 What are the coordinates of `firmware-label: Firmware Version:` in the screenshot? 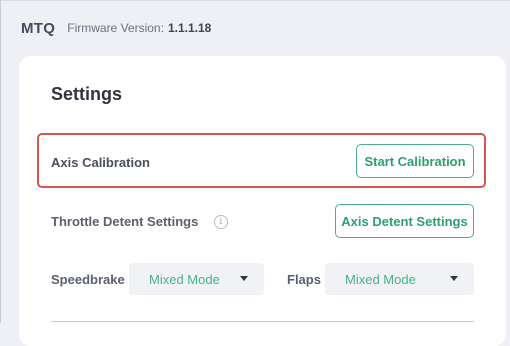 It's located at (115, 28).